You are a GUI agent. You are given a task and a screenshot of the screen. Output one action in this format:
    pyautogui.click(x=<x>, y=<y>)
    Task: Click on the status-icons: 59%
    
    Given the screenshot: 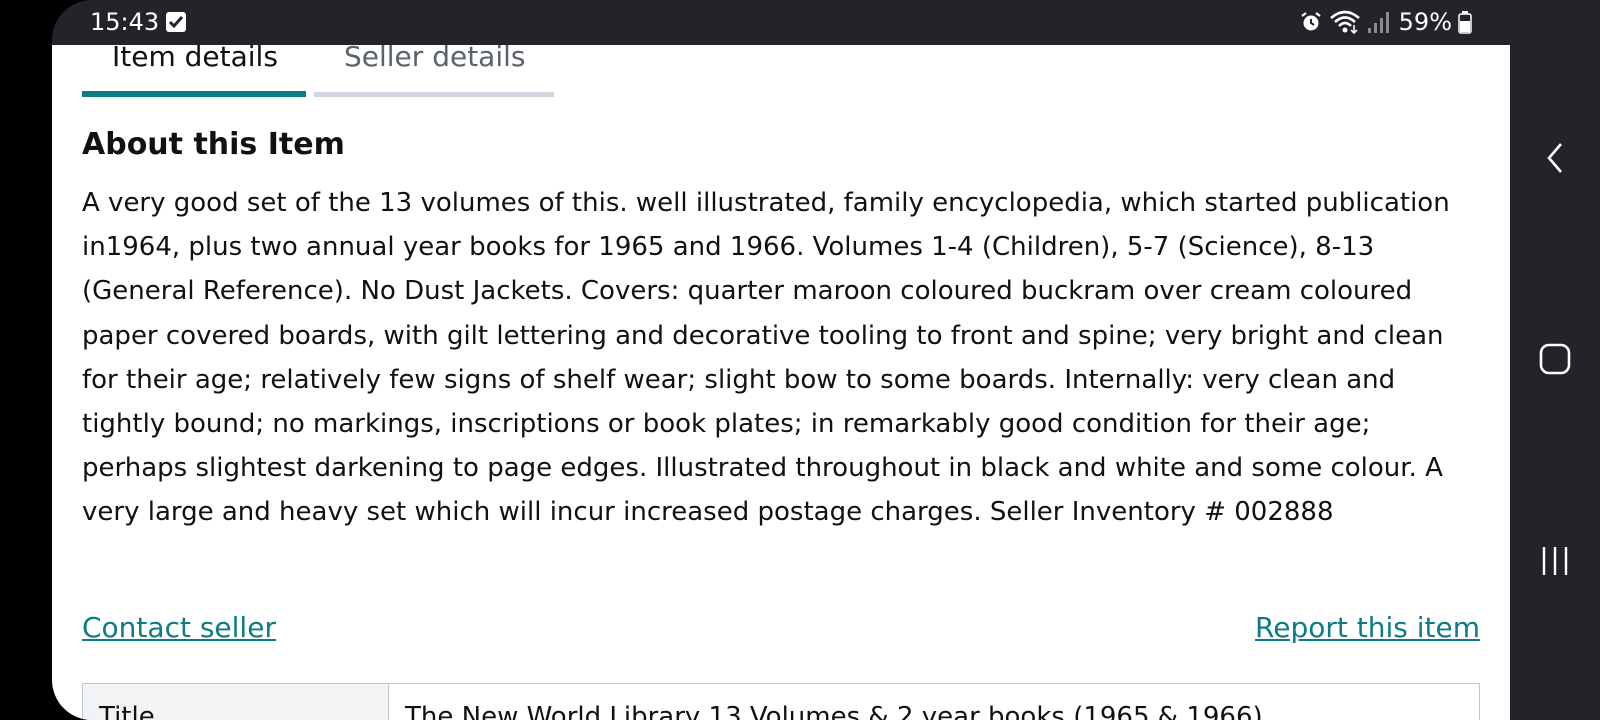 What is the action you would take?
    pyautogui.click(x=1385, y=22)
    